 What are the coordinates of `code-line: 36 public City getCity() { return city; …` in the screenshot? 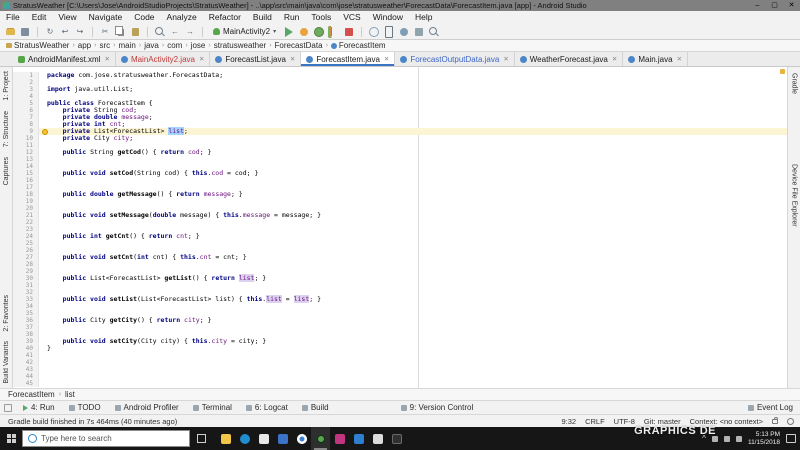 It's located at (400, 320).